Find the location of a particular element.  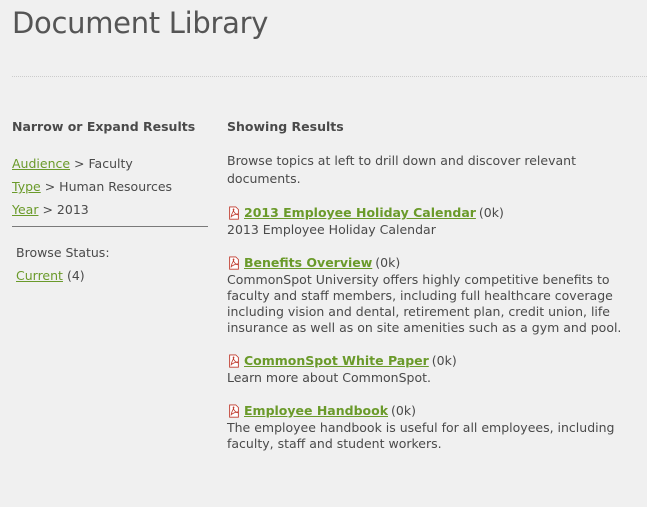

browse-status-current-link: Current is located at coordinates (39, 275).